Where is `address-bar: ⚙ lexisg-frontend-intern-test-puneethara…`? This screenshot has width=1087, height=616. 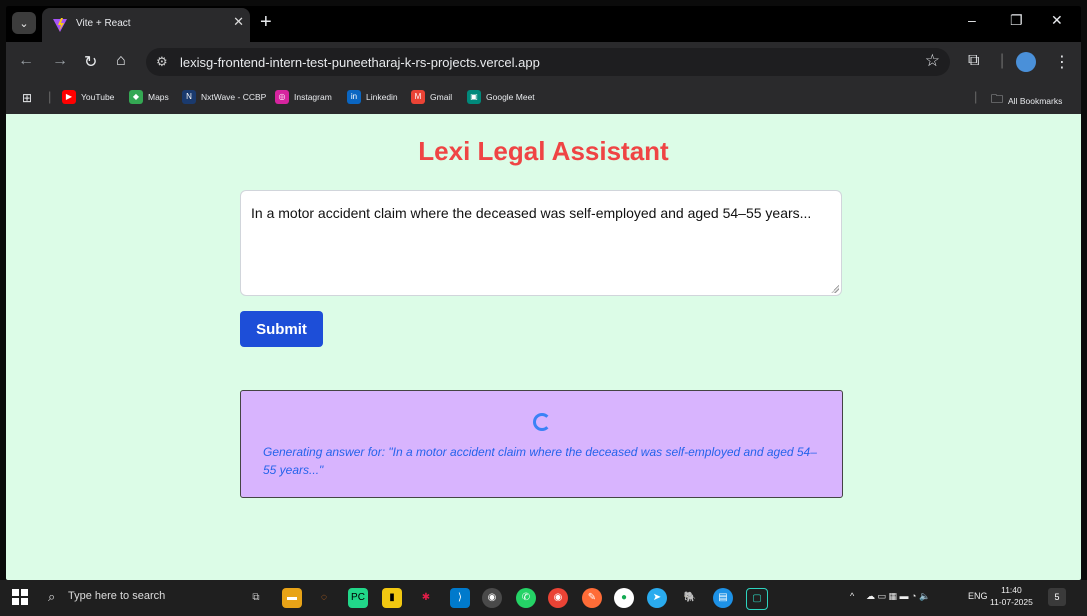 address-bar: ⚙ lexisg-frontend-intern-test-puneethara… is located at coordinates (548, 62).